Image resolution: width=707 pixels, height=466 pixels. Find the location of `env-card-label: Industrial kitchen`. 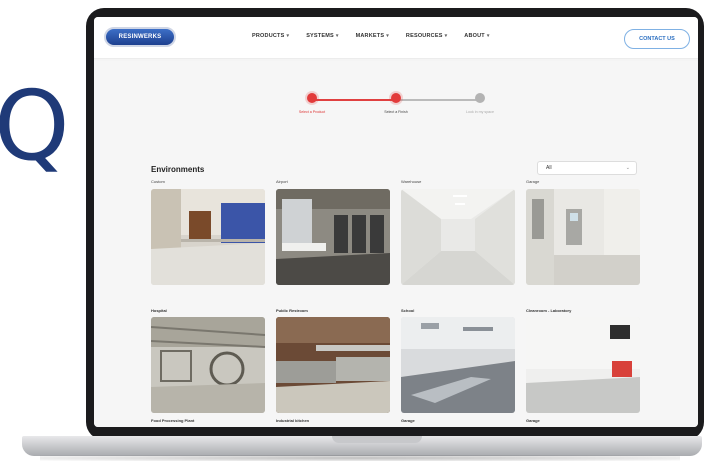

env-card-label: Industrial kitchen is located at coordinates (293, 420).